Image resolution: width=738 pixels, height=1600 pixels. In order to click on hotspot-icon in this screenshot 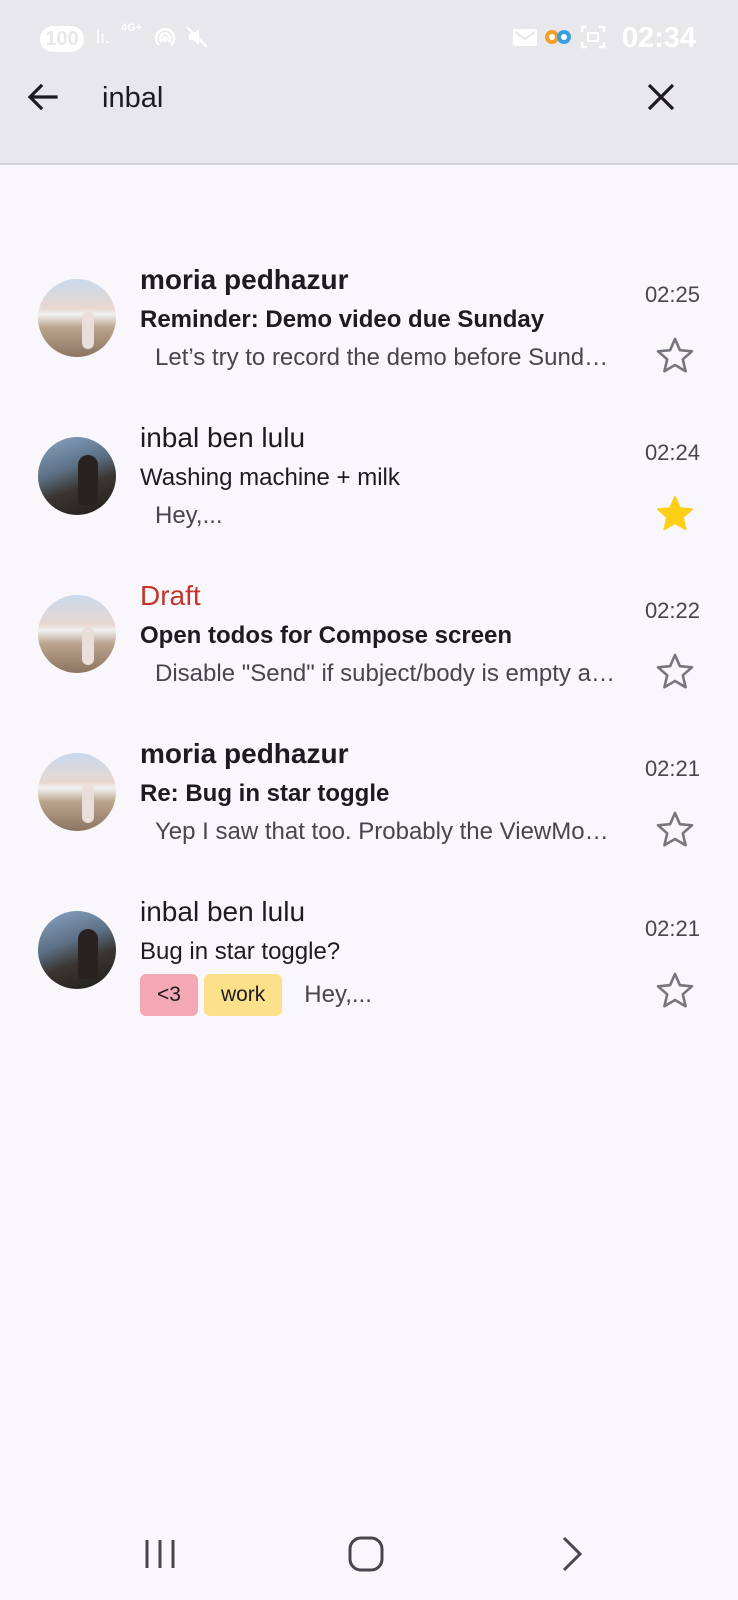, I will do `click(165, 37)`.